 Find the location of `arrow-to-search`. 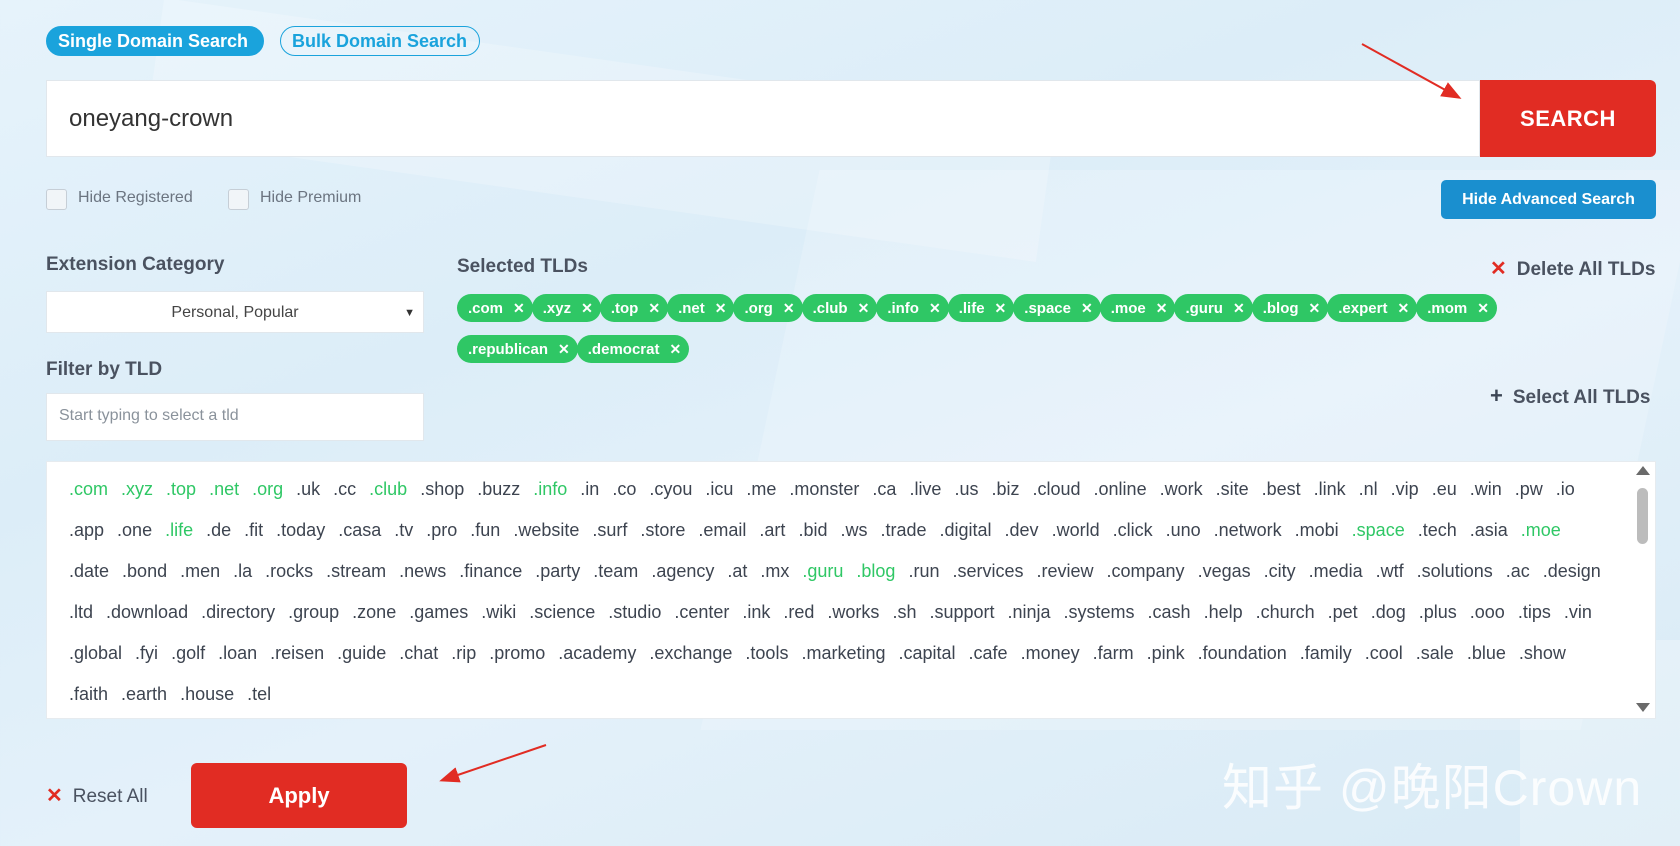

arrow-to-search is located at coordinates (1411, 71).